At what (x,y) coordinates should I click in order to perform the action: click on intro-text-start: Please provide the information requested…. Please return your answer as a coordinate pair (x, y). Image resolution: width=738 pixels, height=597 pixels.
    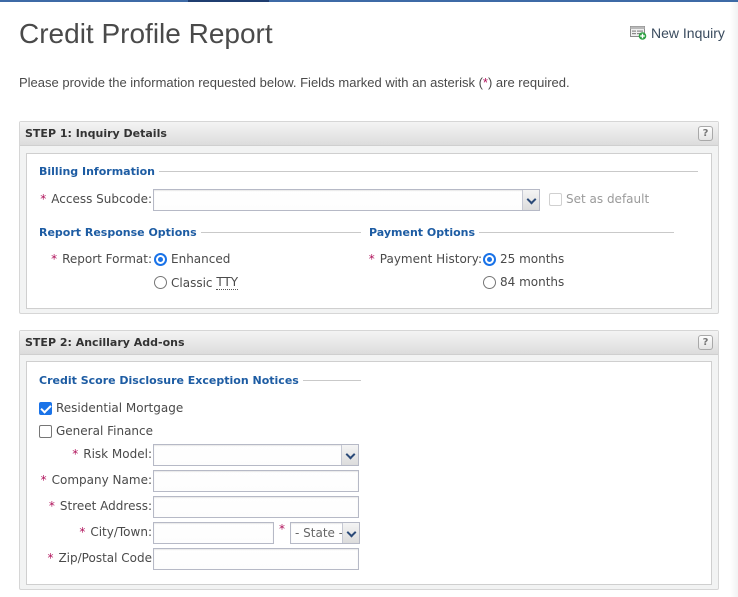
    Looking at the image, I should click on (251, 82).